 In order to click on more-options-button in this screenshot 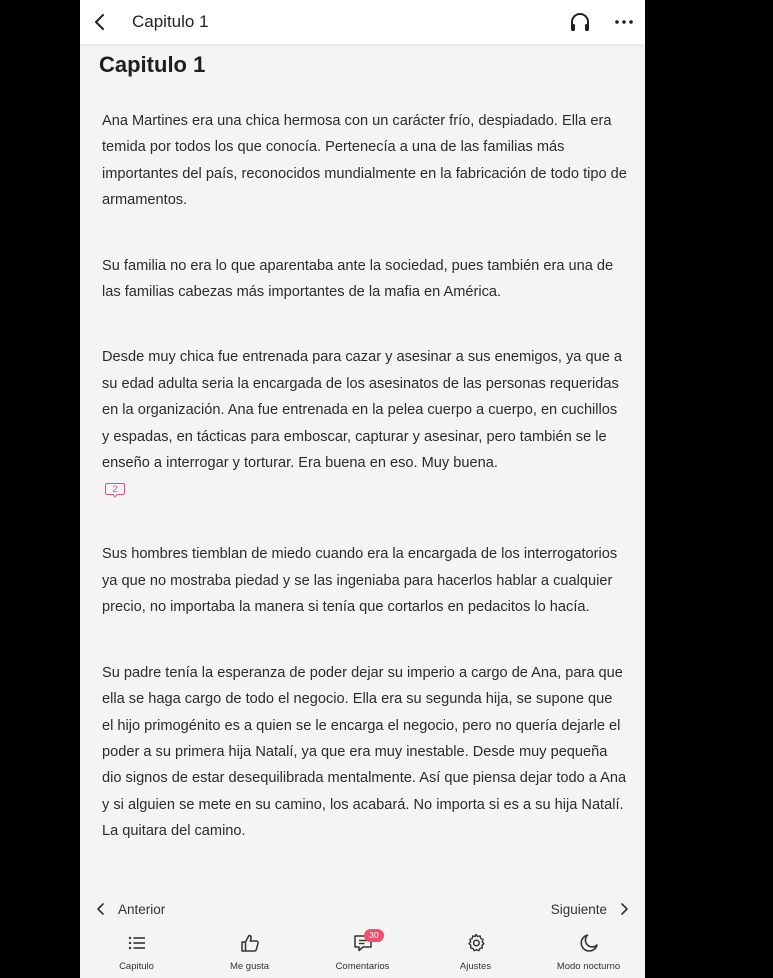, I will do `click(624, 22)`.